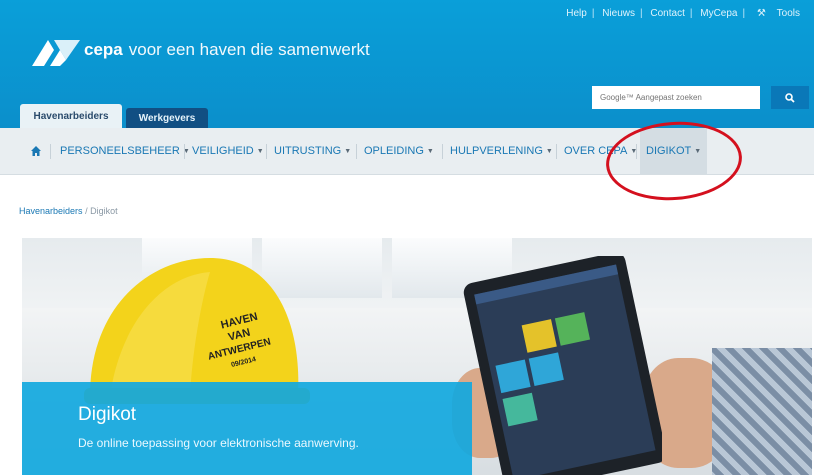 This screenshot has height=475, width=814. What do you see at coordinates (249, 49) in the screenshot?
I see `brand-tagline: voor een haven die samenwerkt` at bounding box center [249, 49].